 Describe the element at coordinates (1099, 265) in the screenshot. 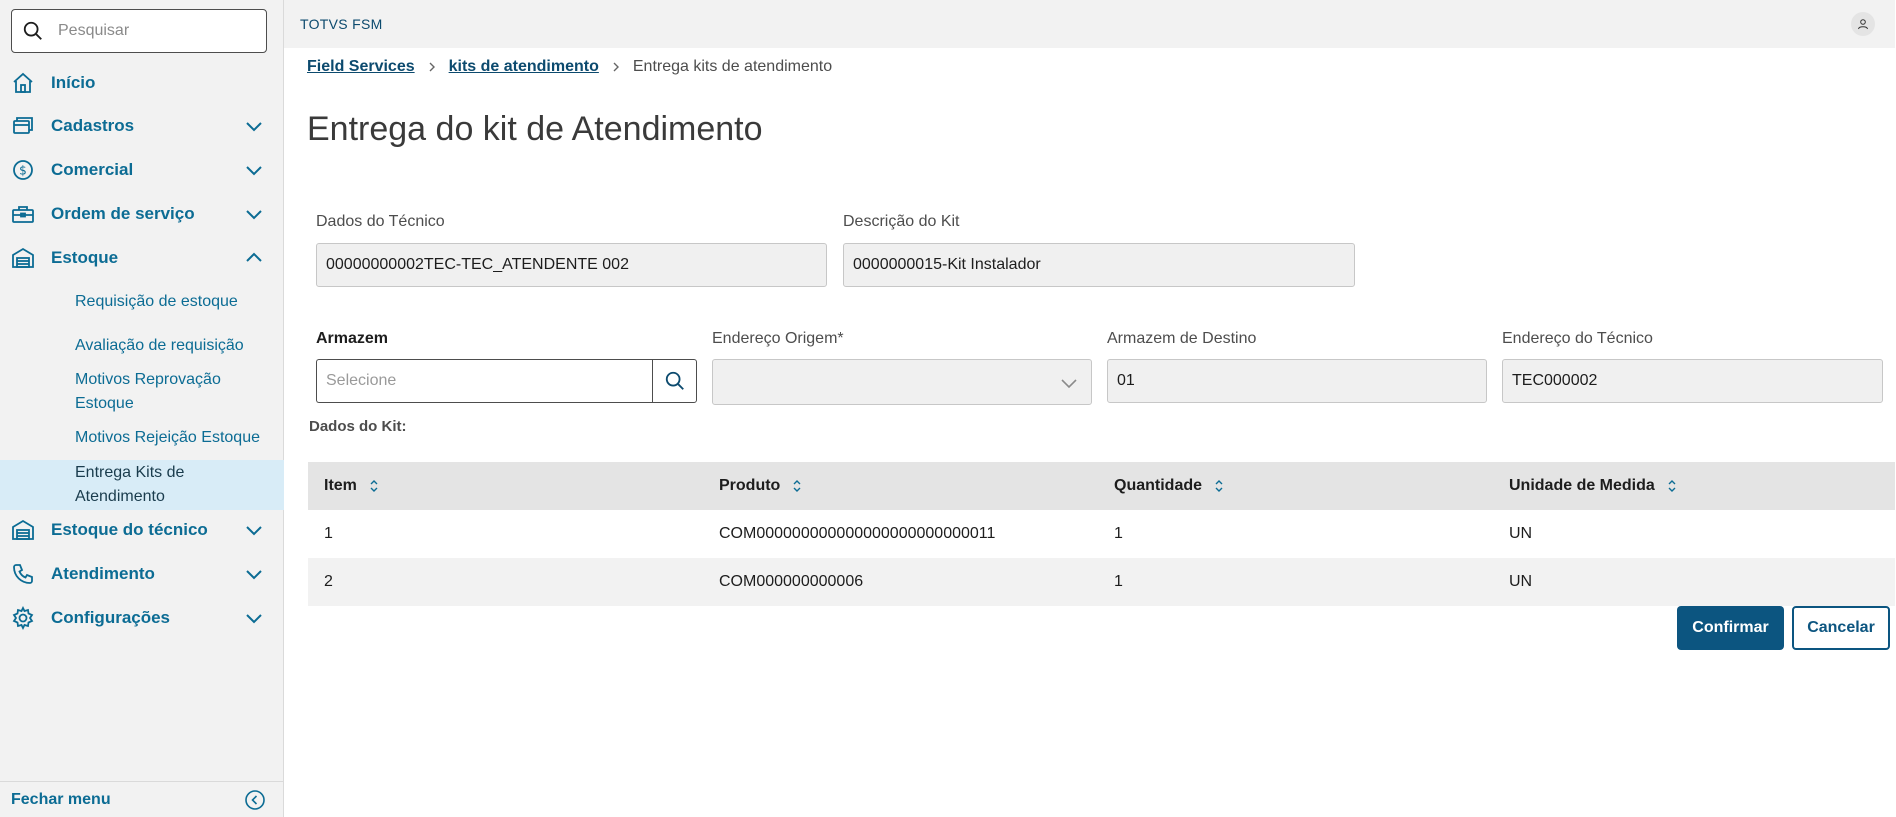

I see `kit-field: 0000000015-Kit Instalador` at that location.